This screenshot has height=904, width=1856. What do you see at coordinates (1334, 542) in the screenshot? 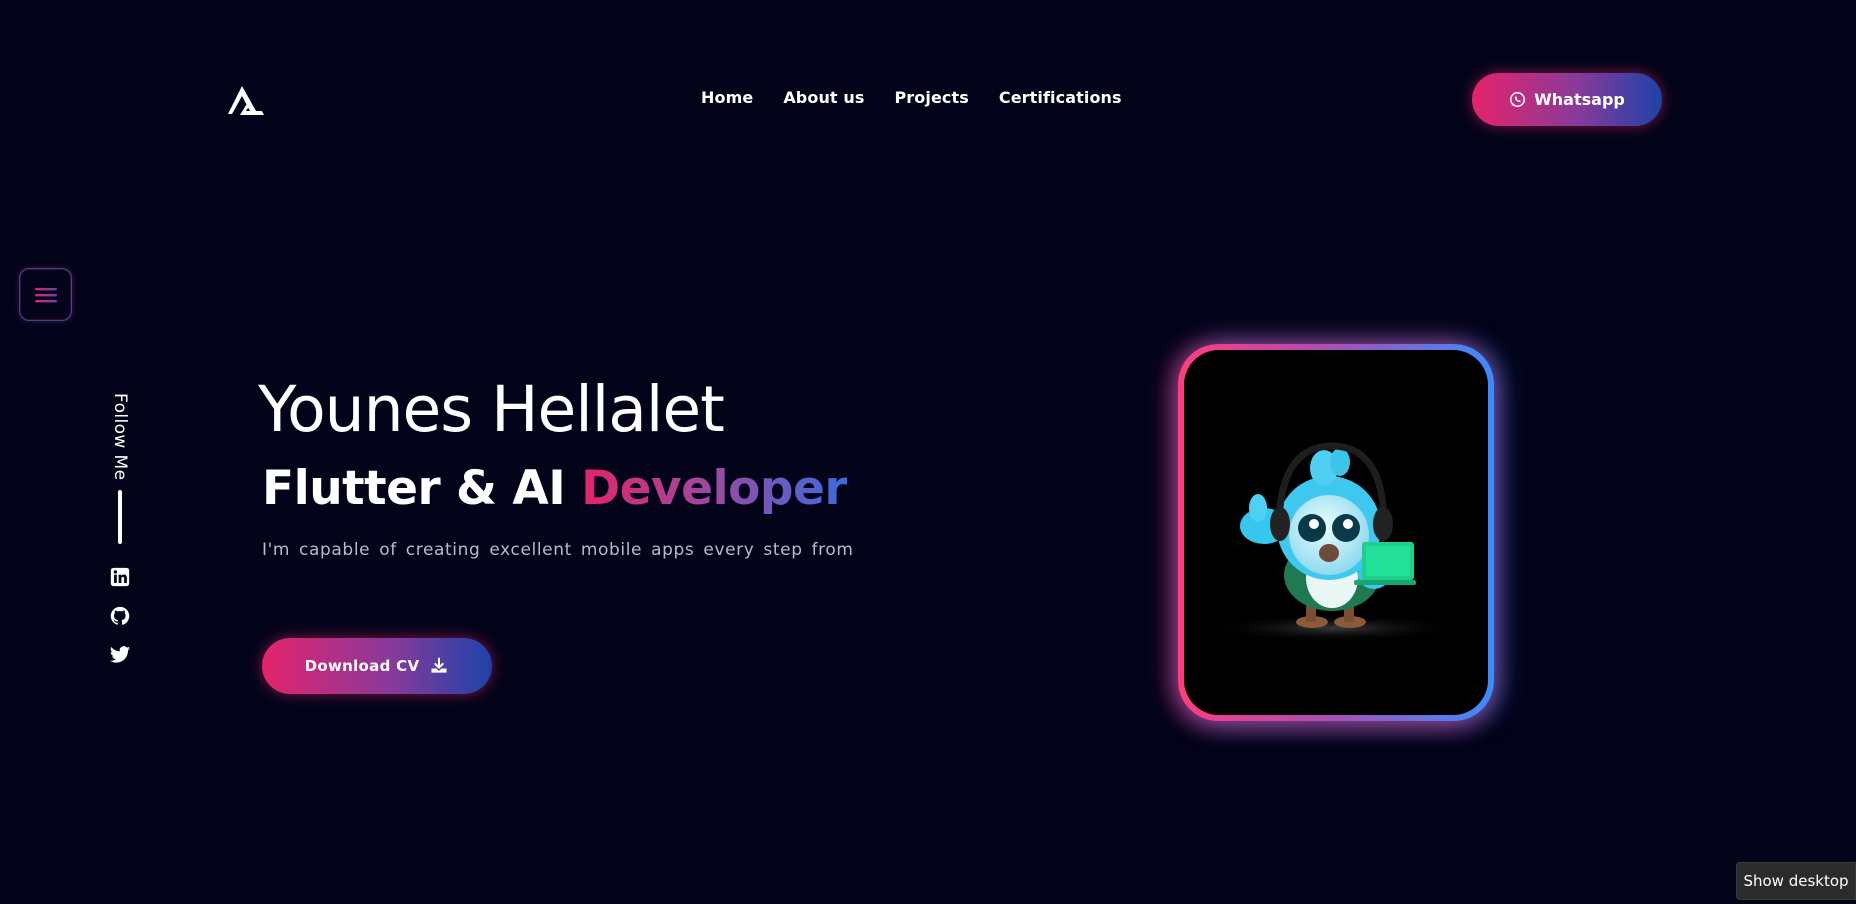
I see `avatar-illustration` at bounding box center [1334, 542].